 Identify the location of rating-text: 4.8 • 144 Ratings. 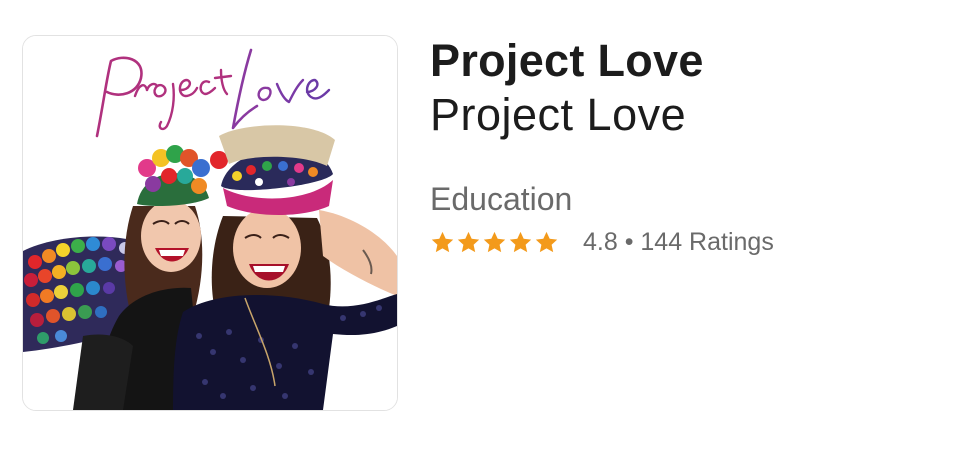
(678, 241).